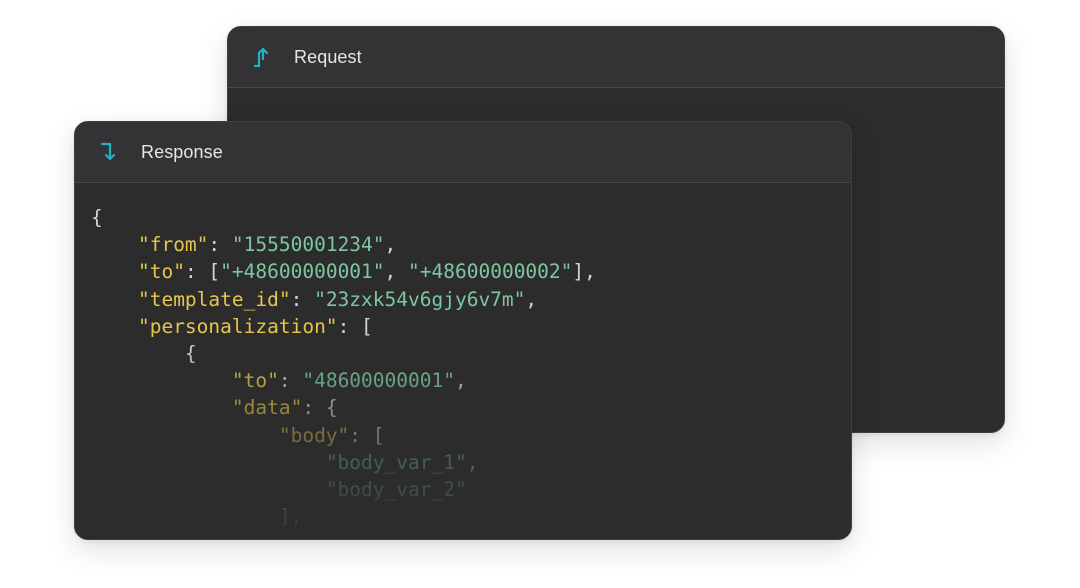 The height and width of the screenshot is (588, 1080). I want to click on json-string: "body_var_1", so click(396, 462).